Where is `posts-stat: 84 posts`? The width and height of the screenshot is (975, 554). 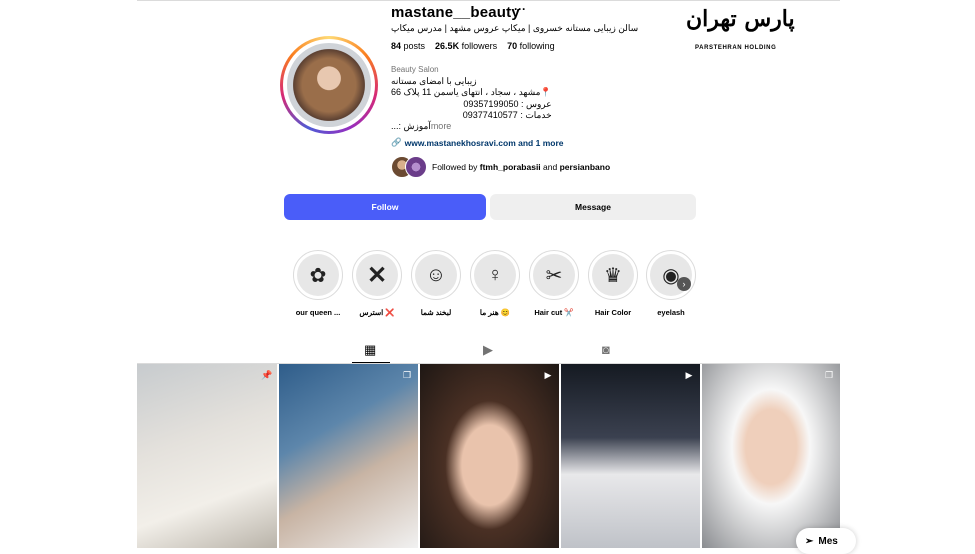 posts-stat: 84 posts is located at coordinates (408, 46).